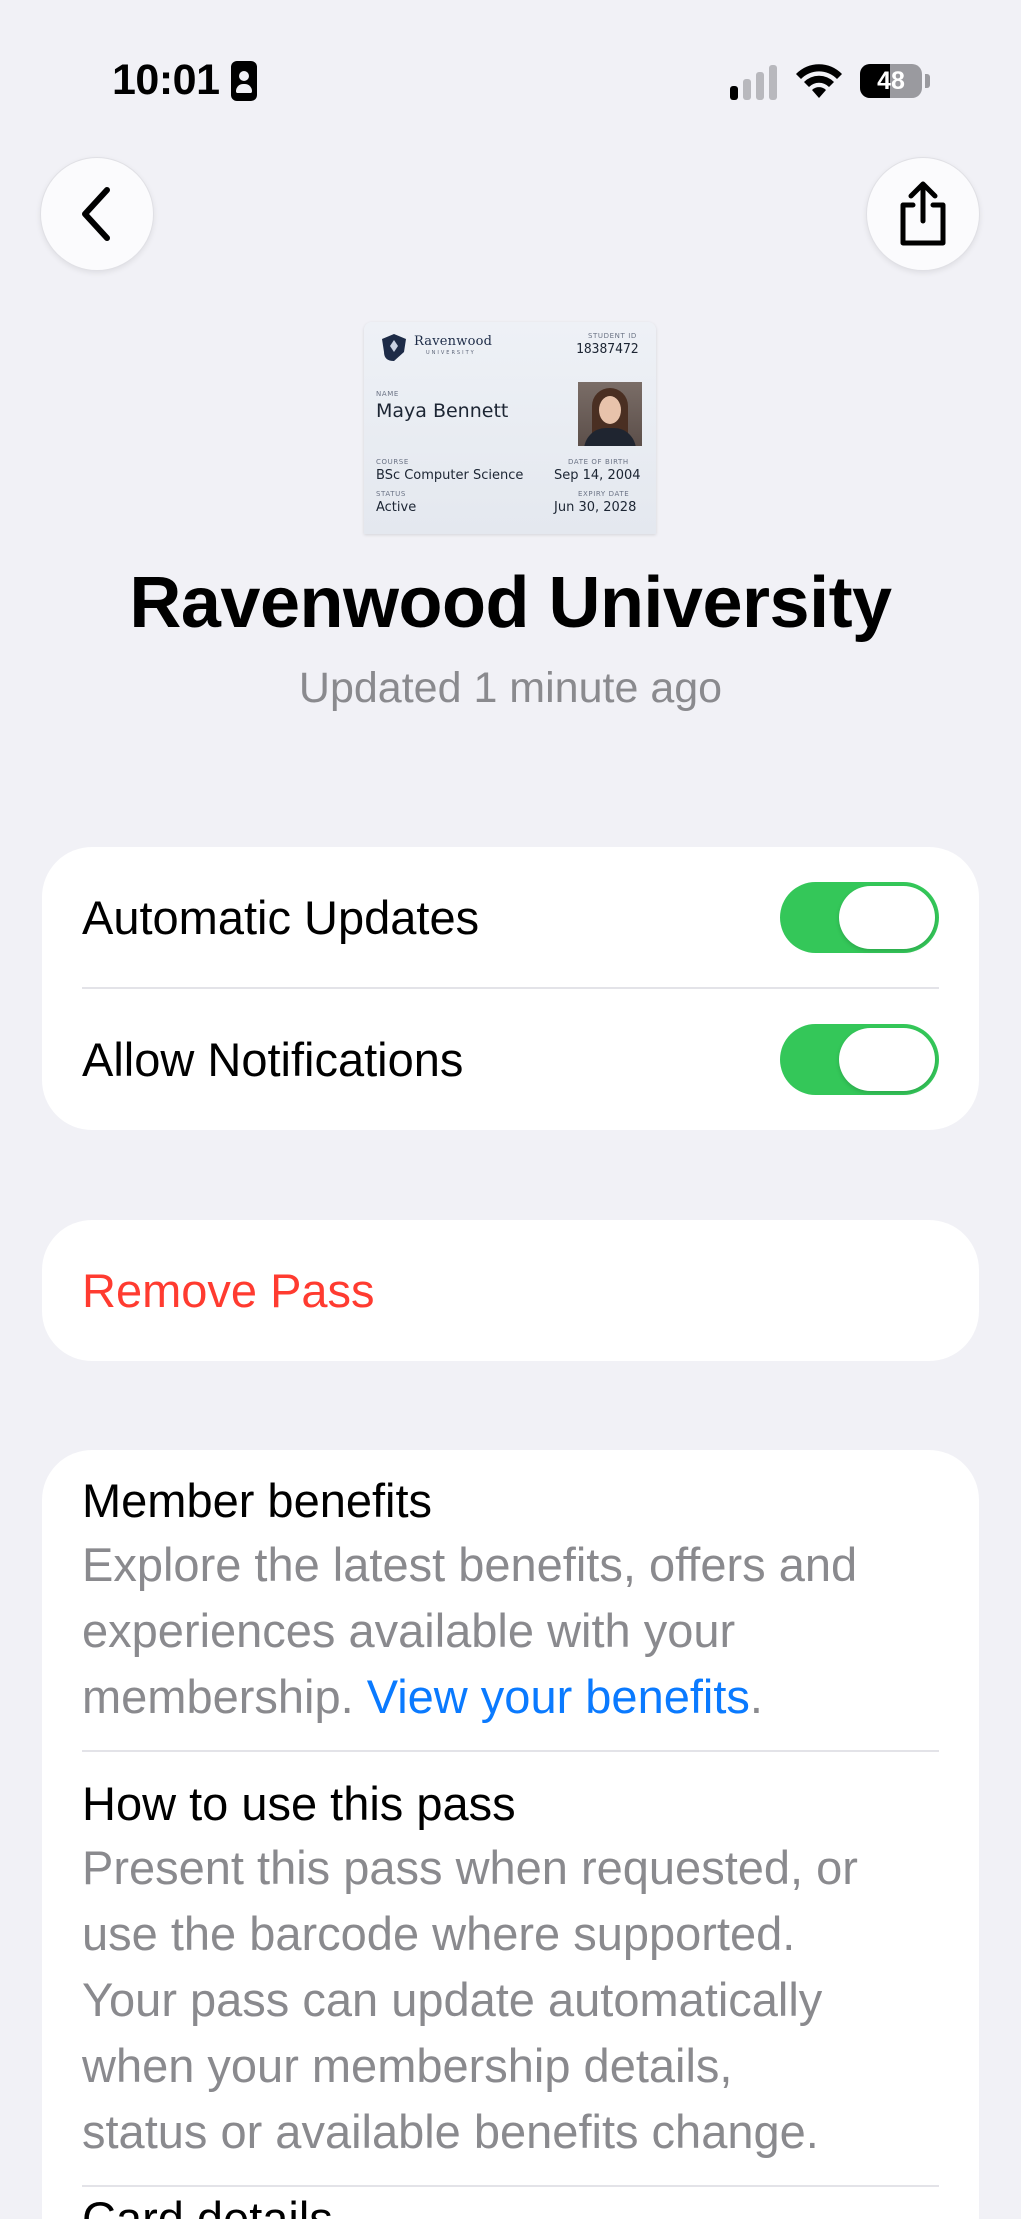  Describe the element at coordinates (391, 494) in the screenshot. I see `status-label: STATUS` at that location.